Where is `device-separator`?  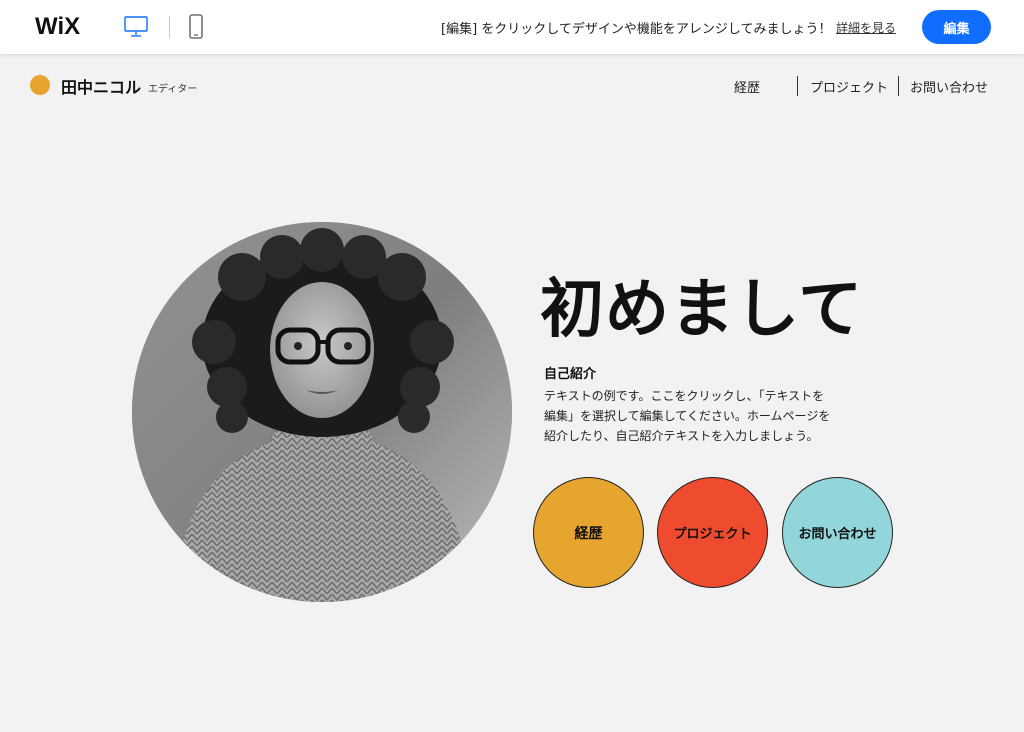 device-separator is located at coordinates (169, 27).